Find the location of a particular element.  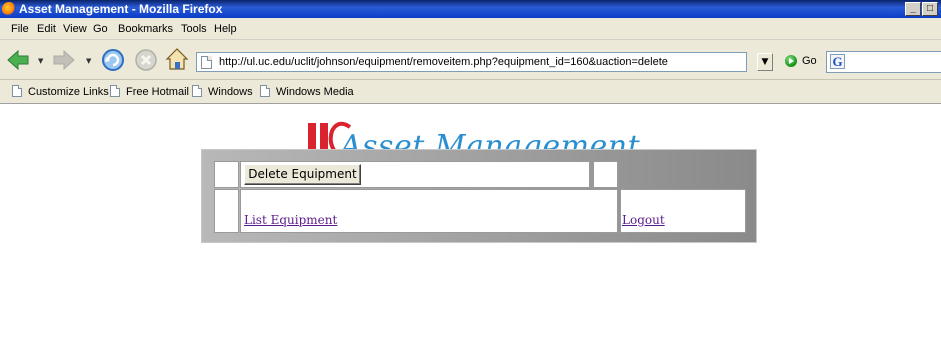

bookmark-free-hotmail: Free Hotmail is located at coordinates (149, 92).